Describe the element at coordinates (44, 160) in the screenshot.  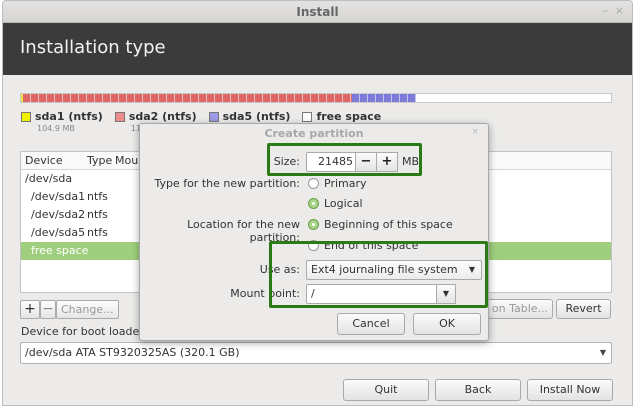
I see `column-header-device: Device` at that location.